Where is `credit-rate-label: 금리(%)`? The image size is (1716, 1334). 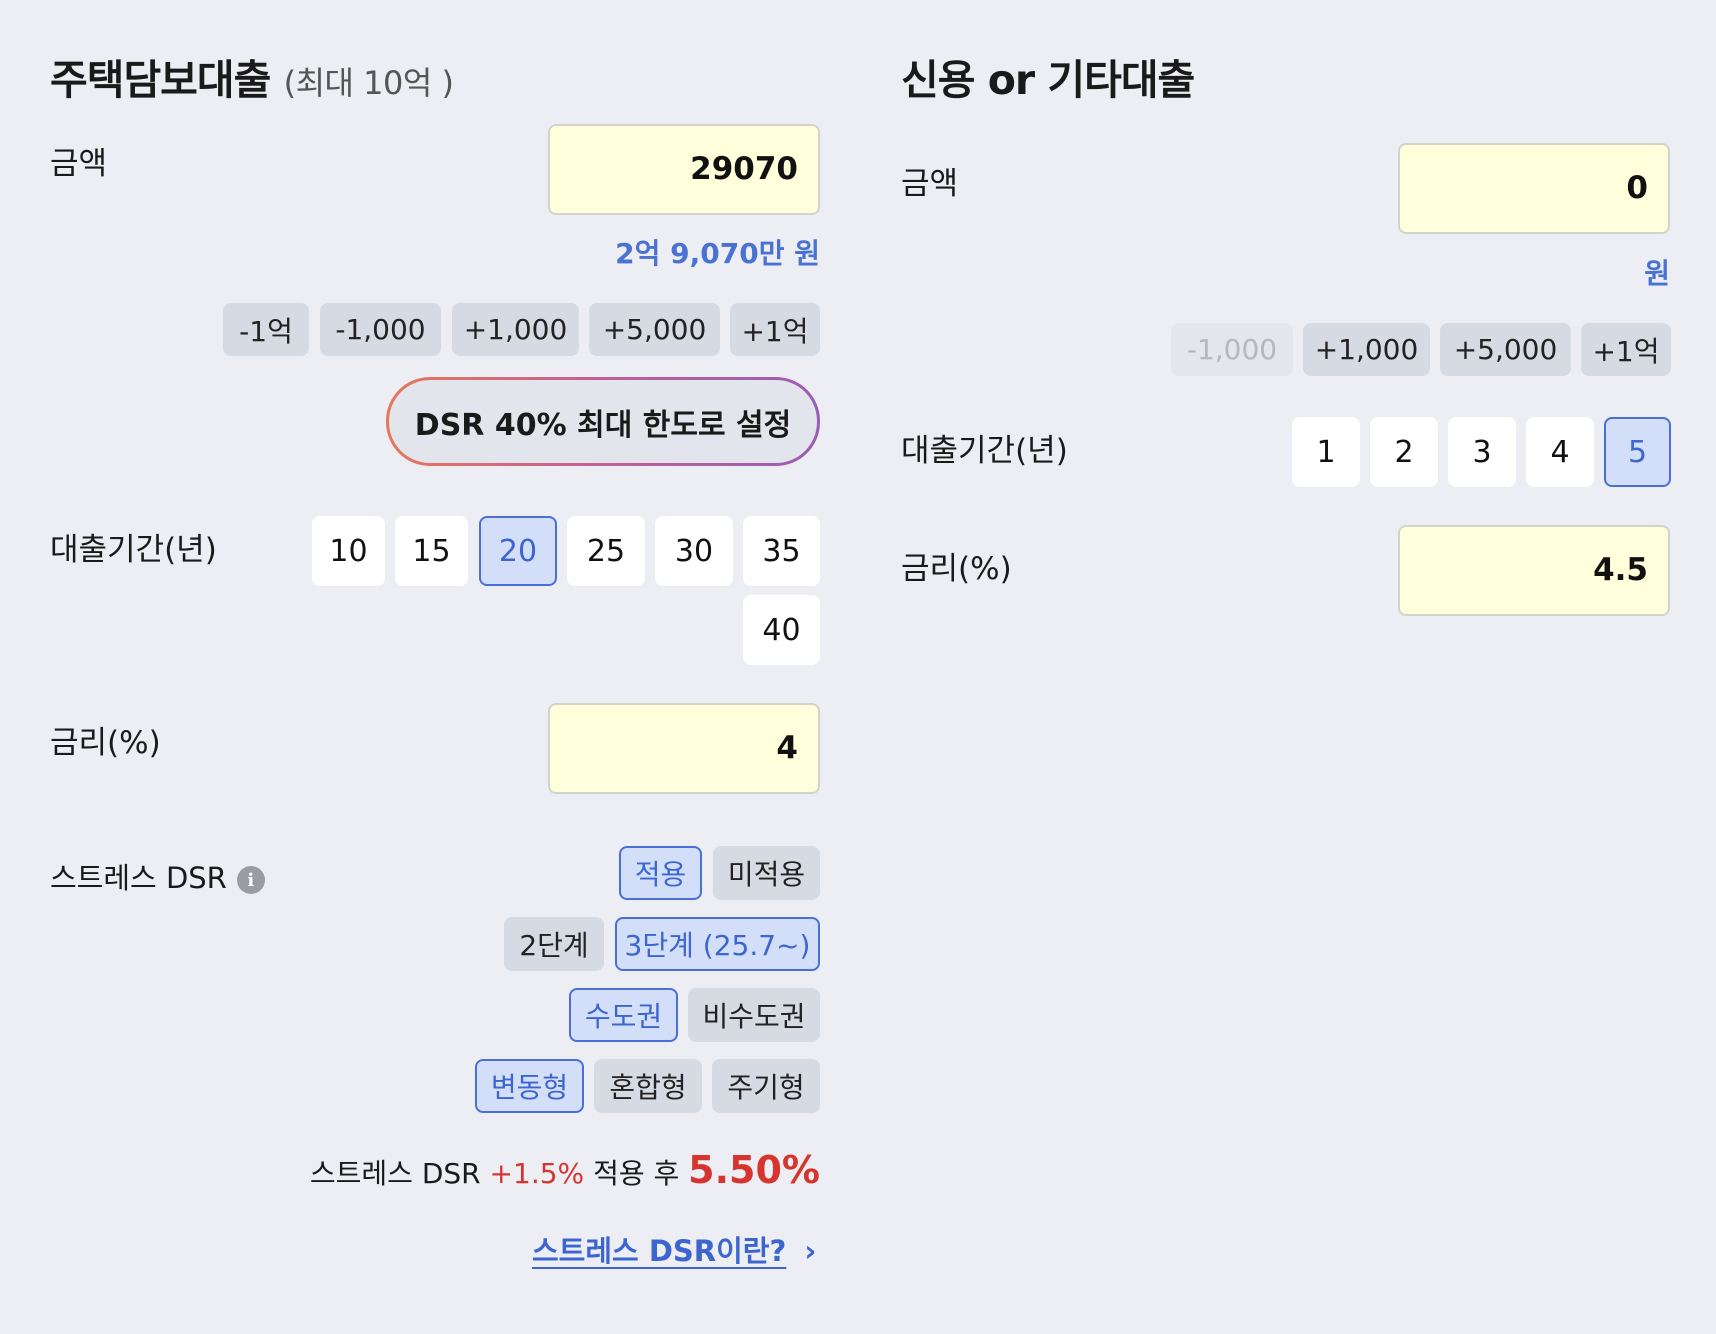
credit-rate-label: 금리(%) is located at coordinates (956, 569).